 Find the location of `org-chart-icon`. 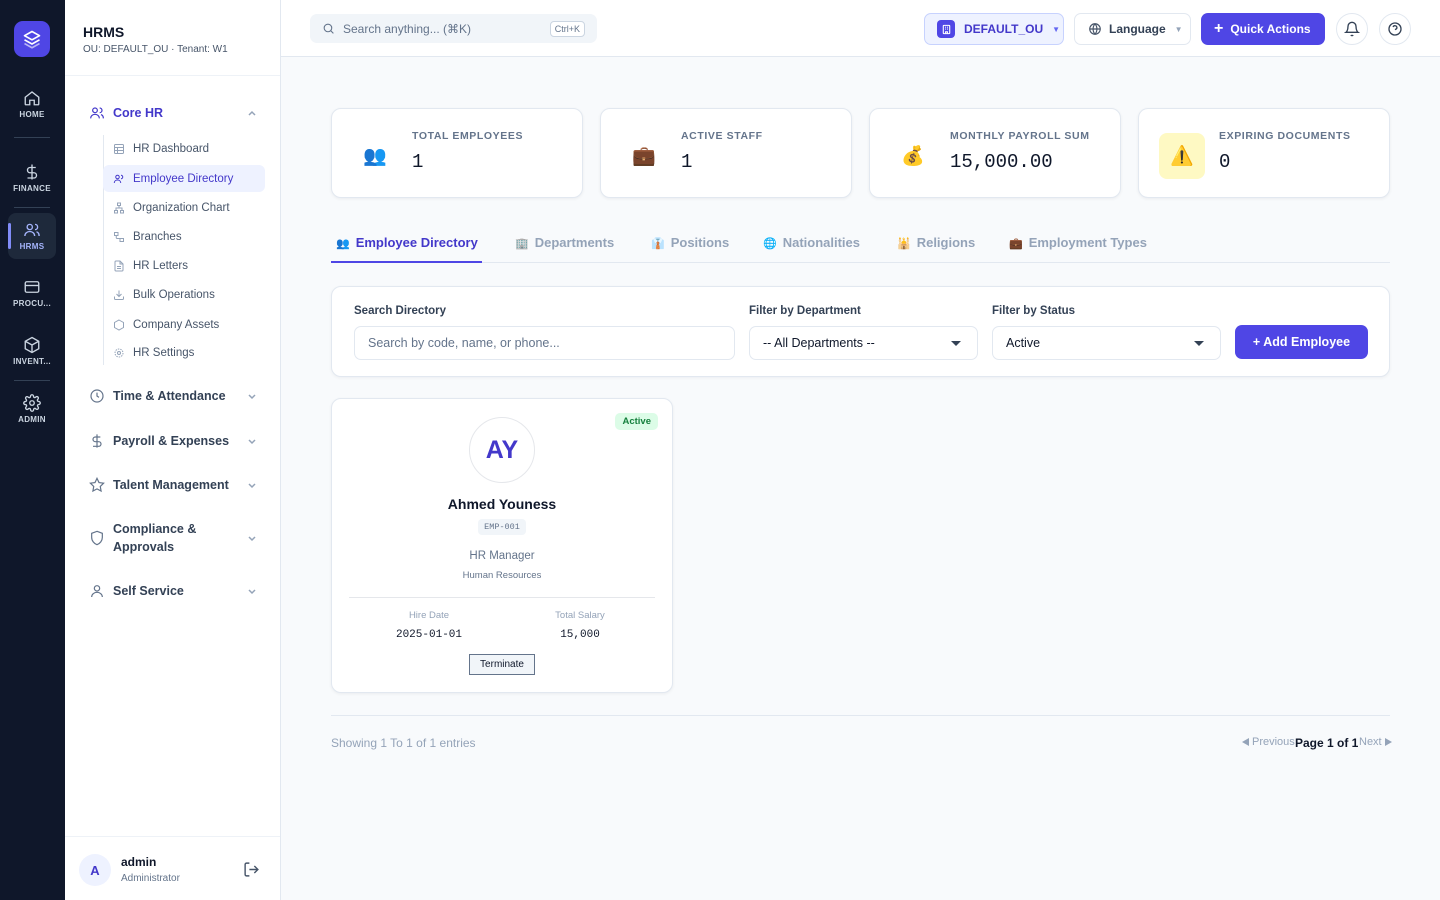

org-chart-icon is located at coordinates (119, 208).